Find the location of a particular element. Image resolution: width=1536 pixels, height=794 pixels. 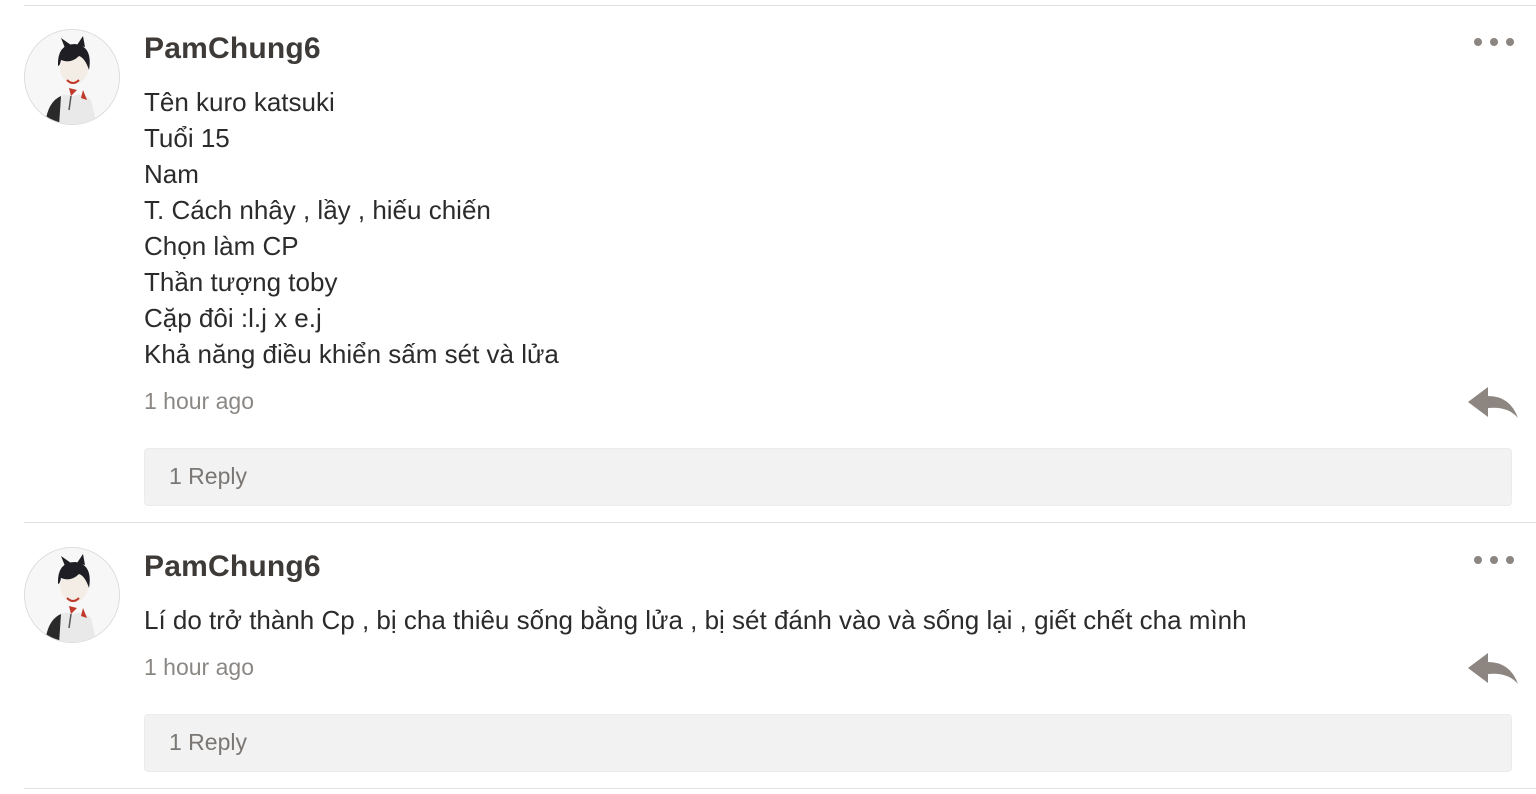

comment-body-line: Chọn làm CP is located at coordinates (221, 246).